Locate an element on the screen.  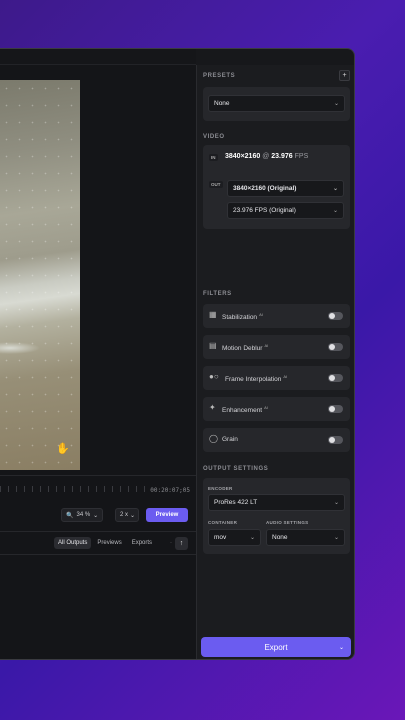
outputs-bar: All Outputs Previews Exports · ↑ is located at coordinates (98, 543).